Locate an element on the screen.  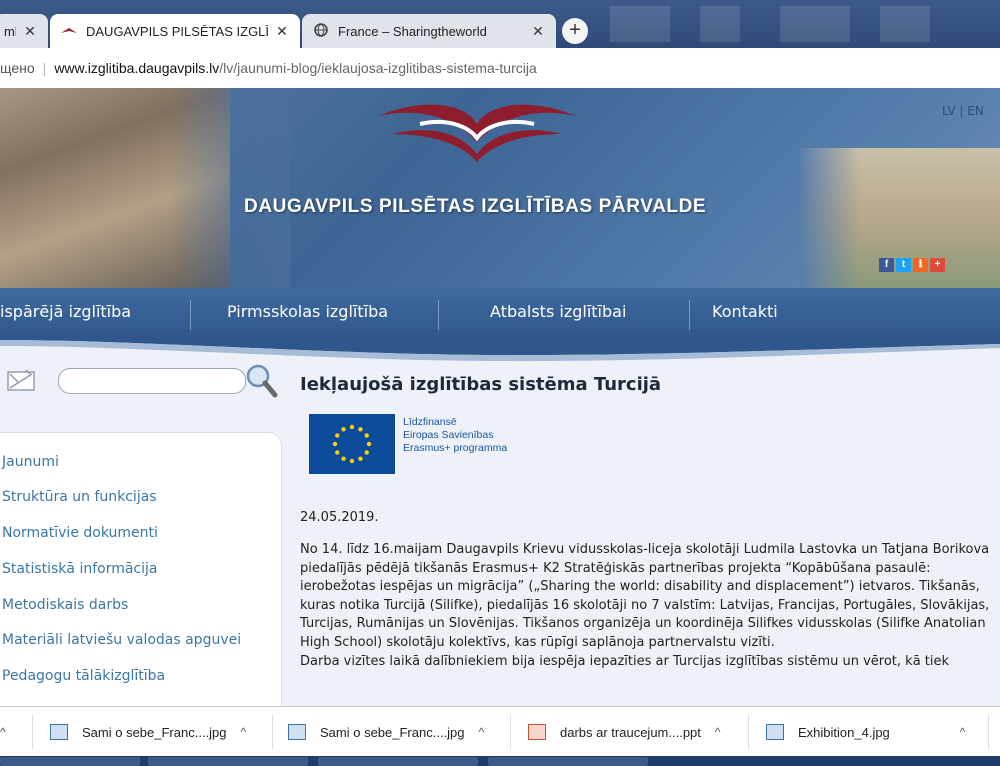
nav-pirmsskolas-izglitiba: Pirmsskolas izglītība is located at coordinates (307, 311).